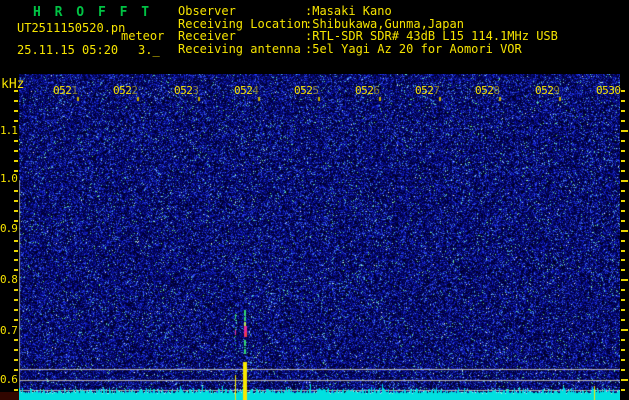 The width and height of the screenshot is (629, 400). I want to click on echo-counter: 3._, so click(149, 50).